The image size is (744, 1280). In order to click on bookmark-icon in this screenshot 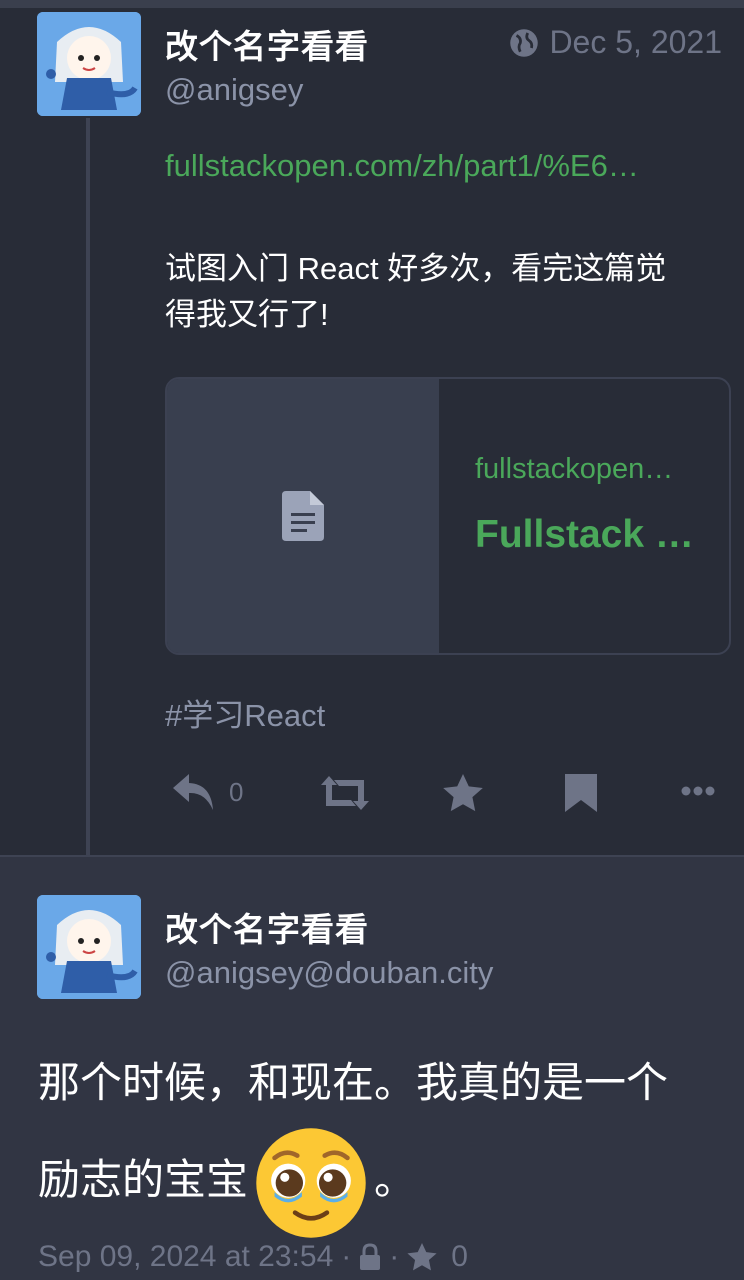, I will do `click(581, 793)`.